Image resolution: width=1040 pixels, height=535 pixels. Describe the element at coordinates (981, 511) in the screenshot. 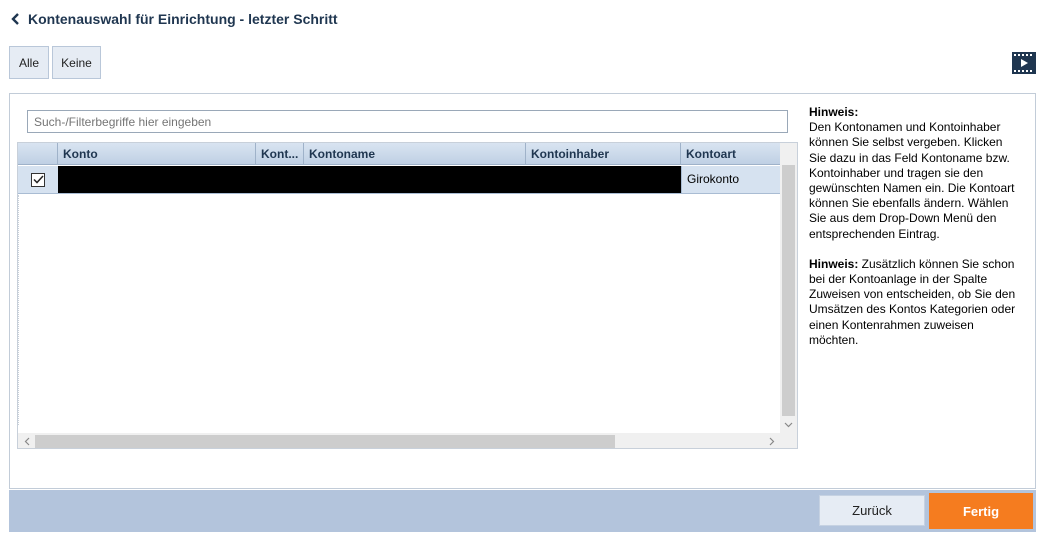

I see `finish-button: Fertig` at that location.